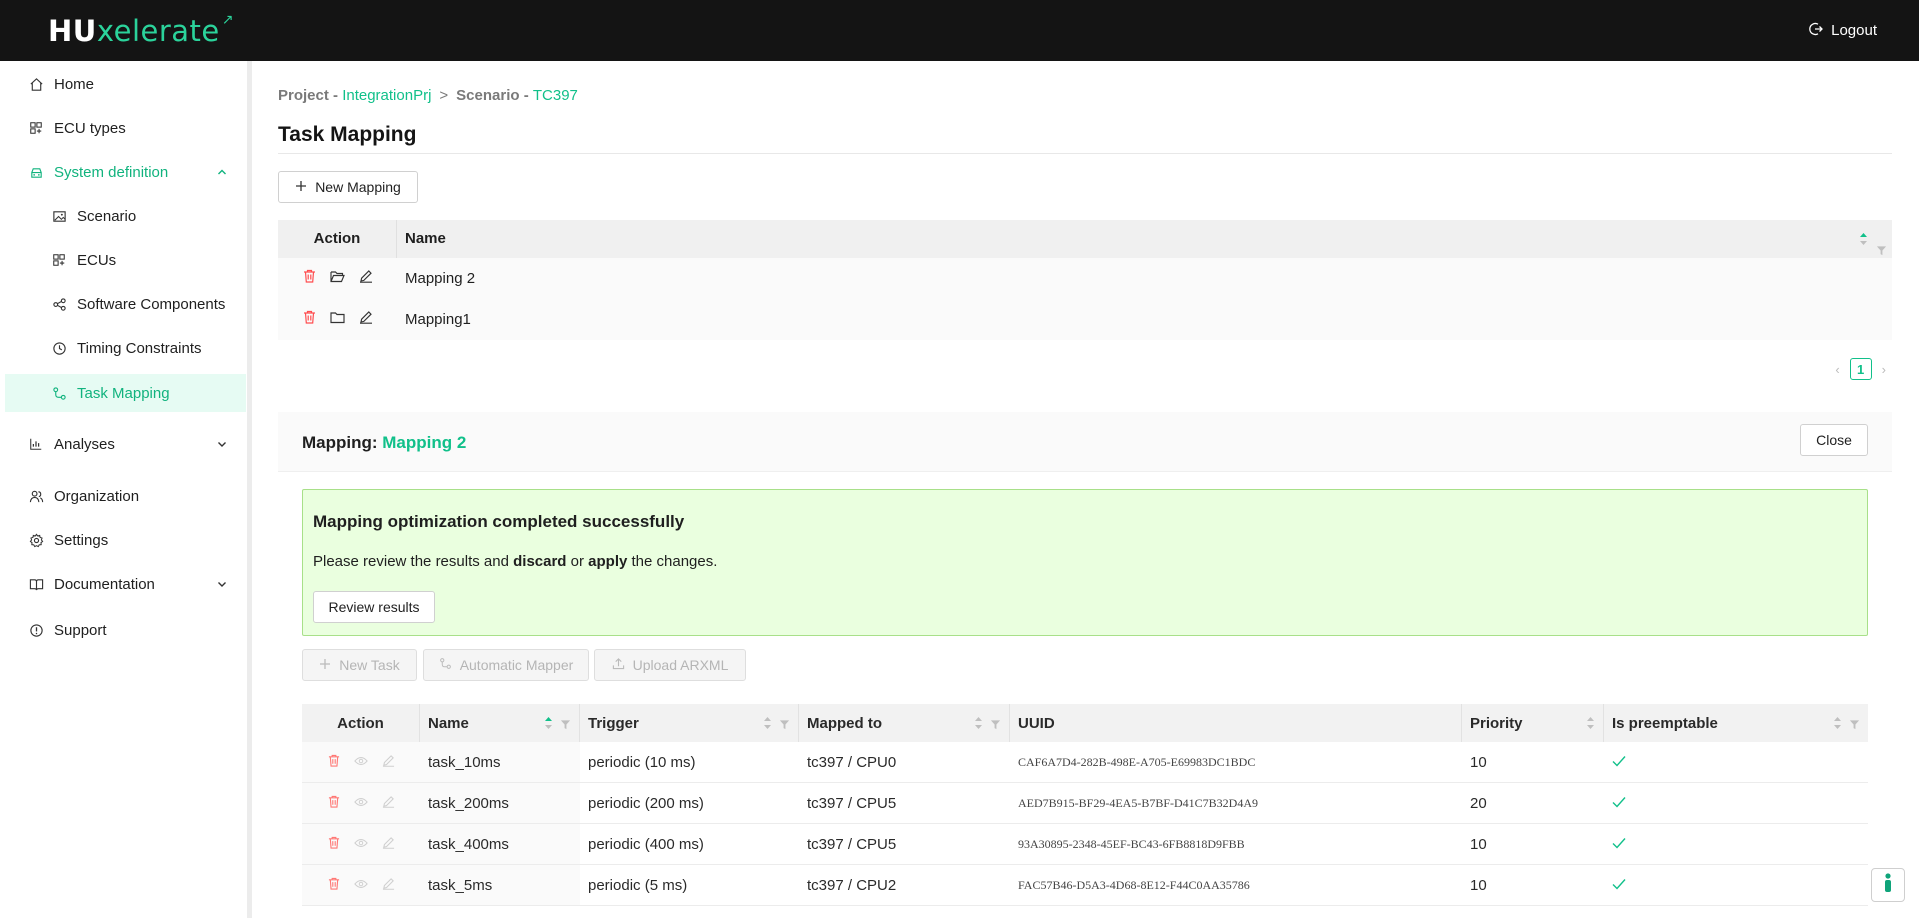  I want to click on task-uuid: 93A30895-2348-45EF-BC43-6FB8818D9FBB, so click(1131, 843).